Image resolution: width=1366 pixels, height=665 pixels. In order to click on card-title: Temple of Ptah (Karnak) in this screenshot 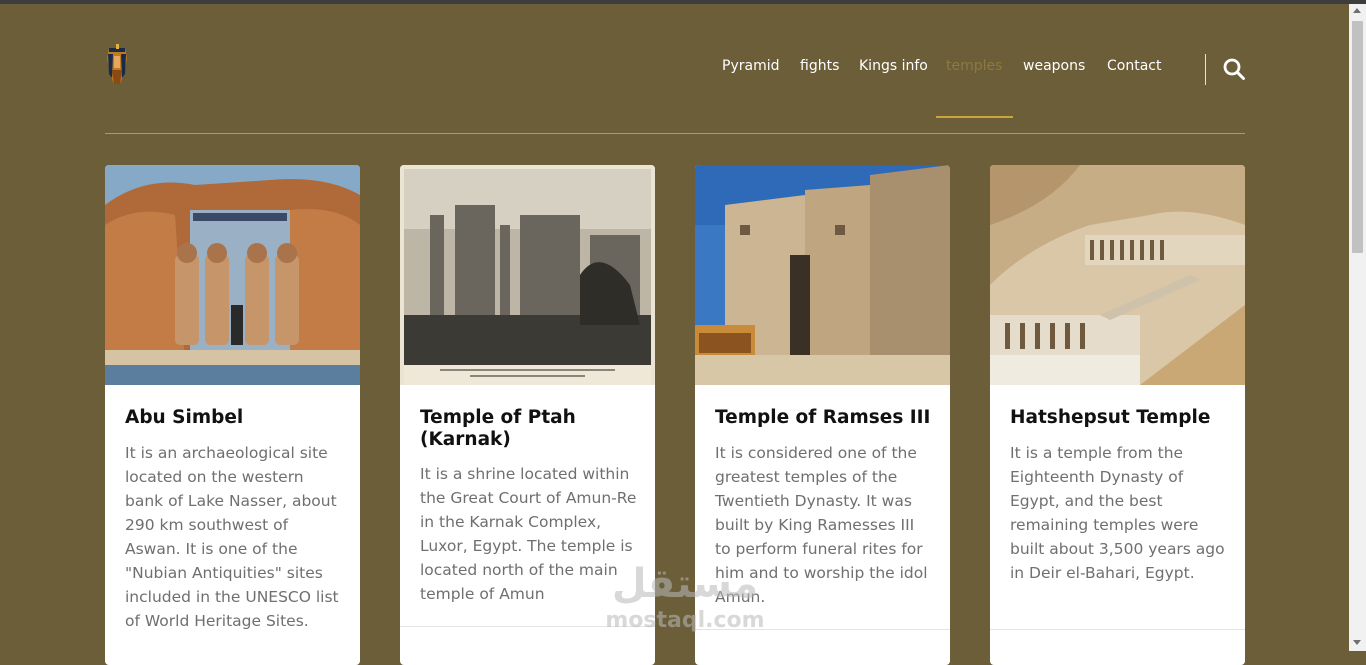, I will do `click(498, 428)`.